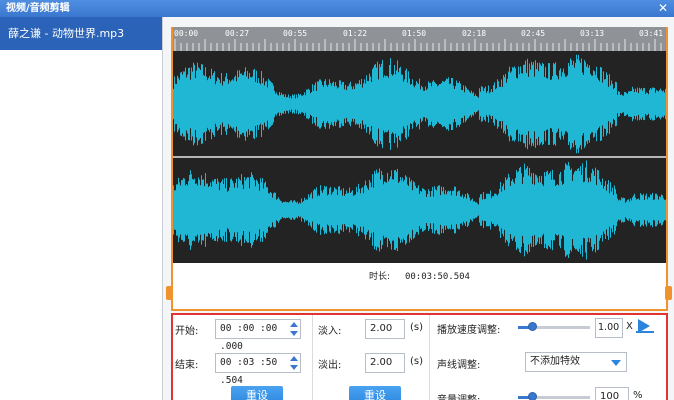  I want to click on reset-time-button: 重设, so click(257, 393).